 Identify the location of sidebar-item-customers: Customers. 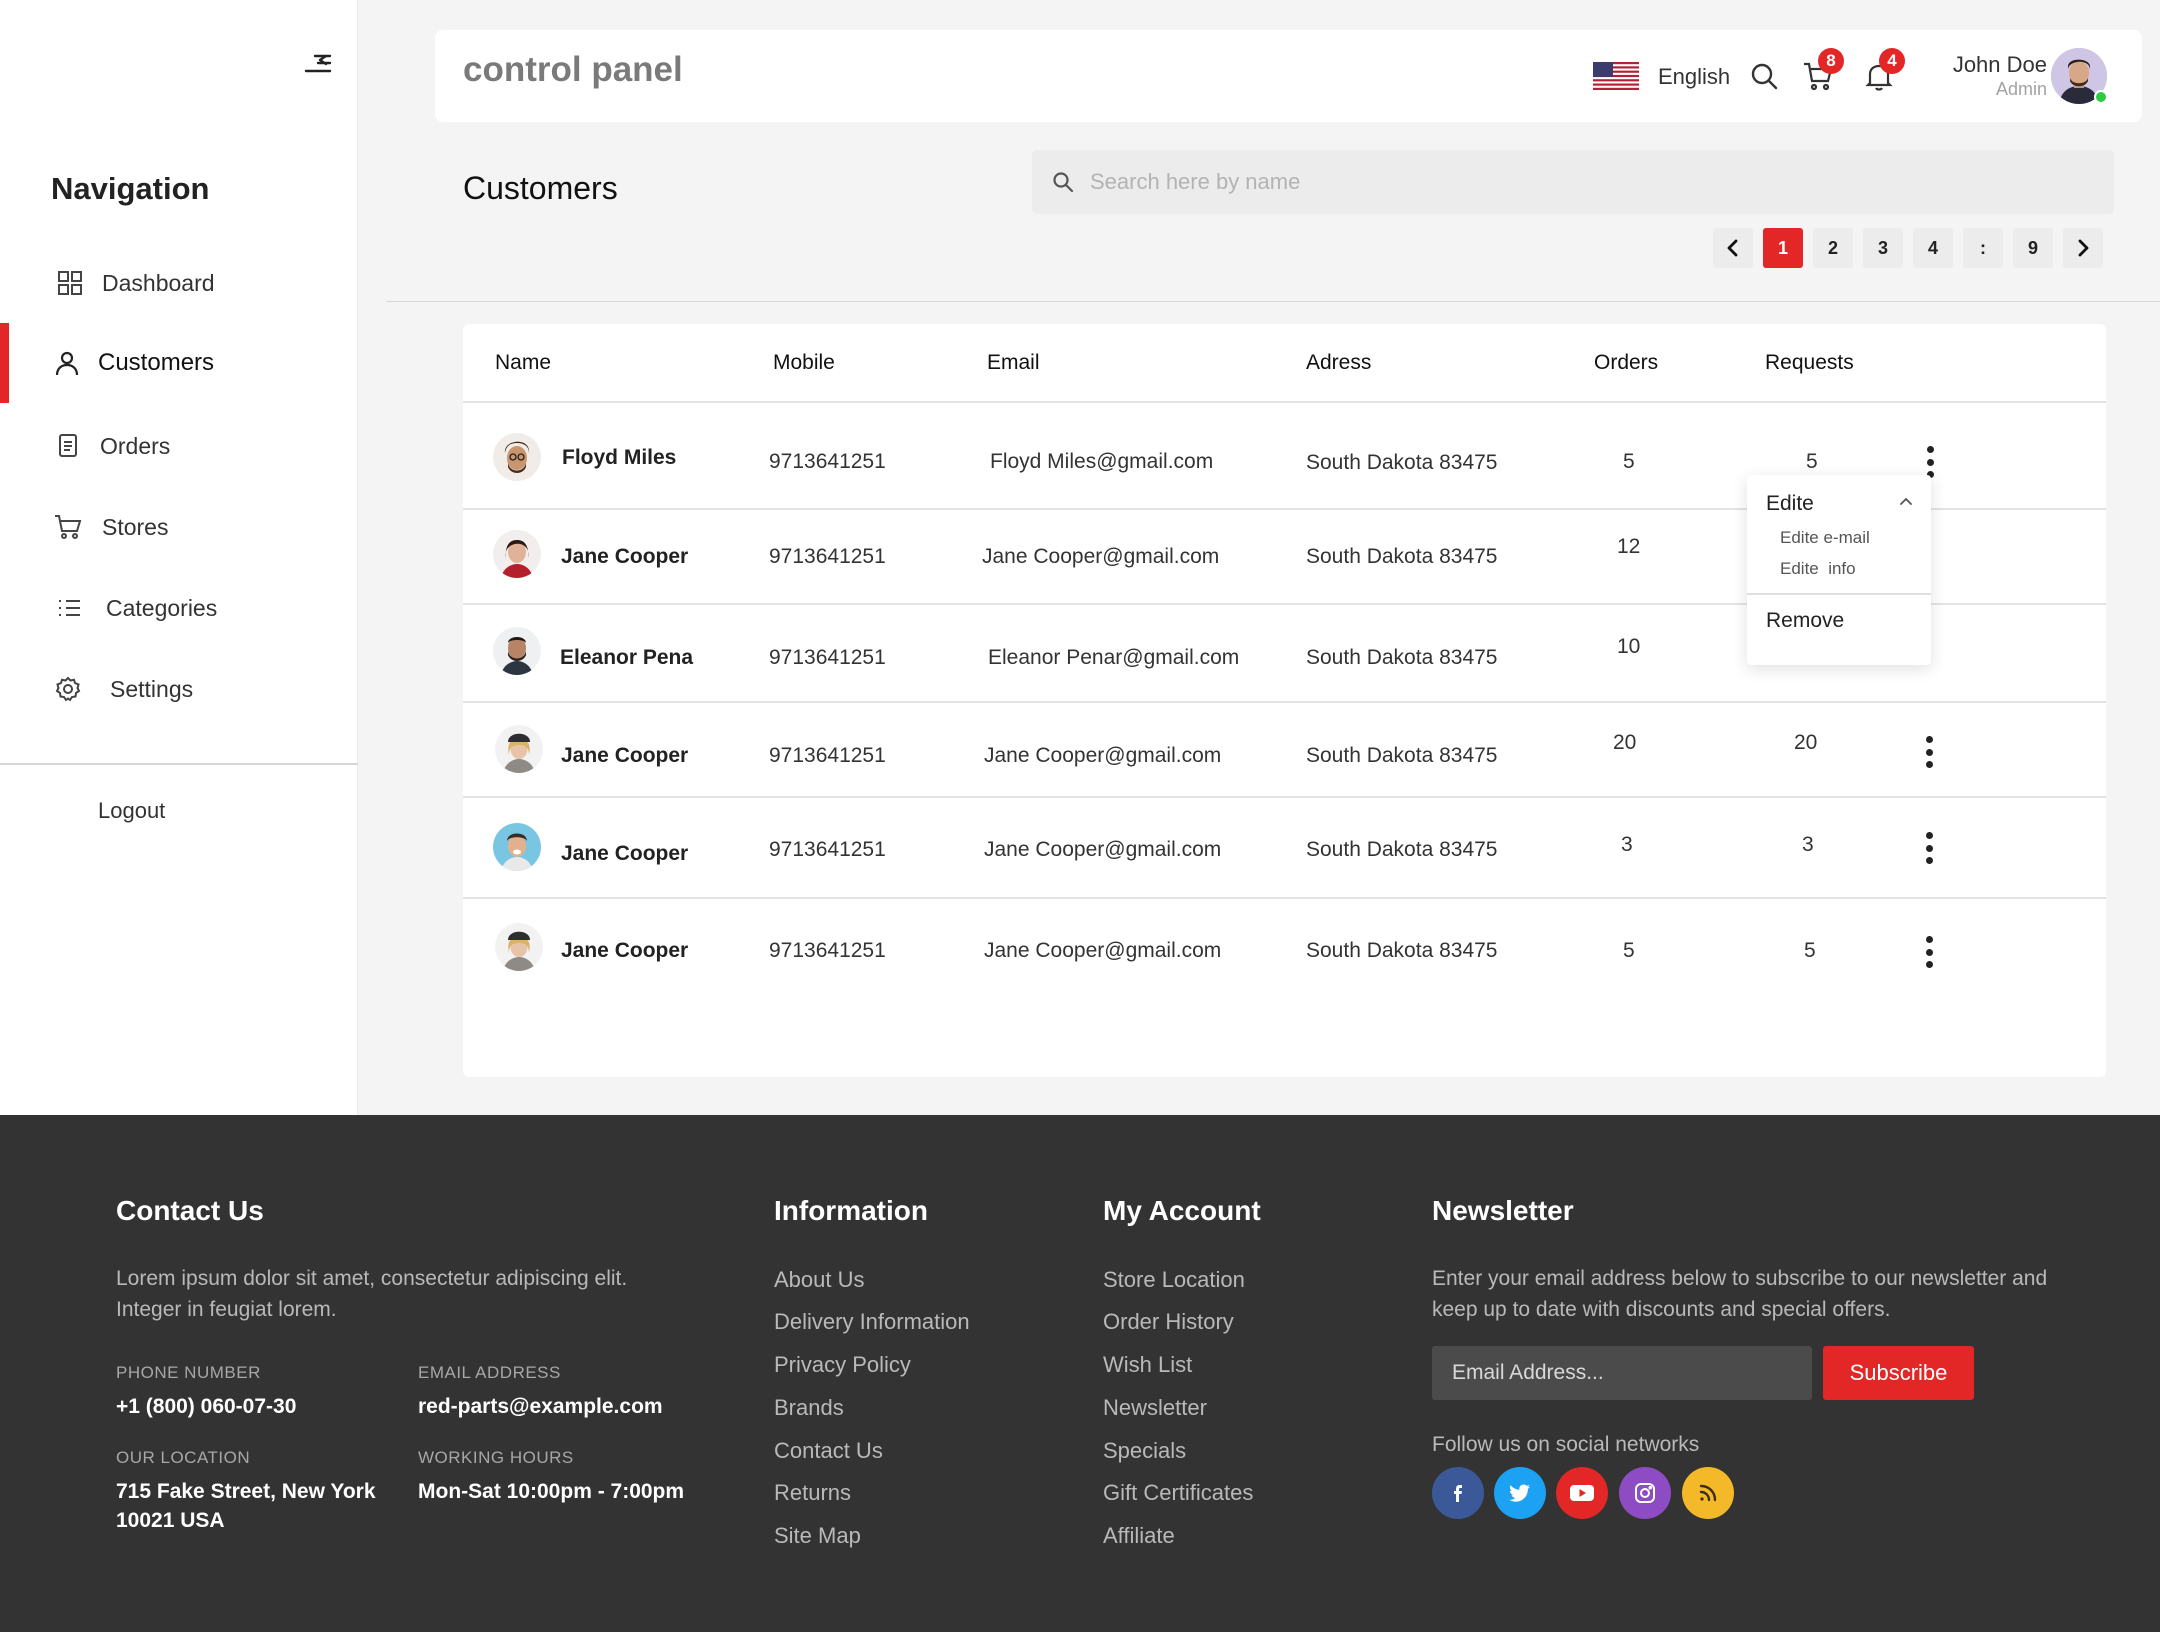
(179, 363).